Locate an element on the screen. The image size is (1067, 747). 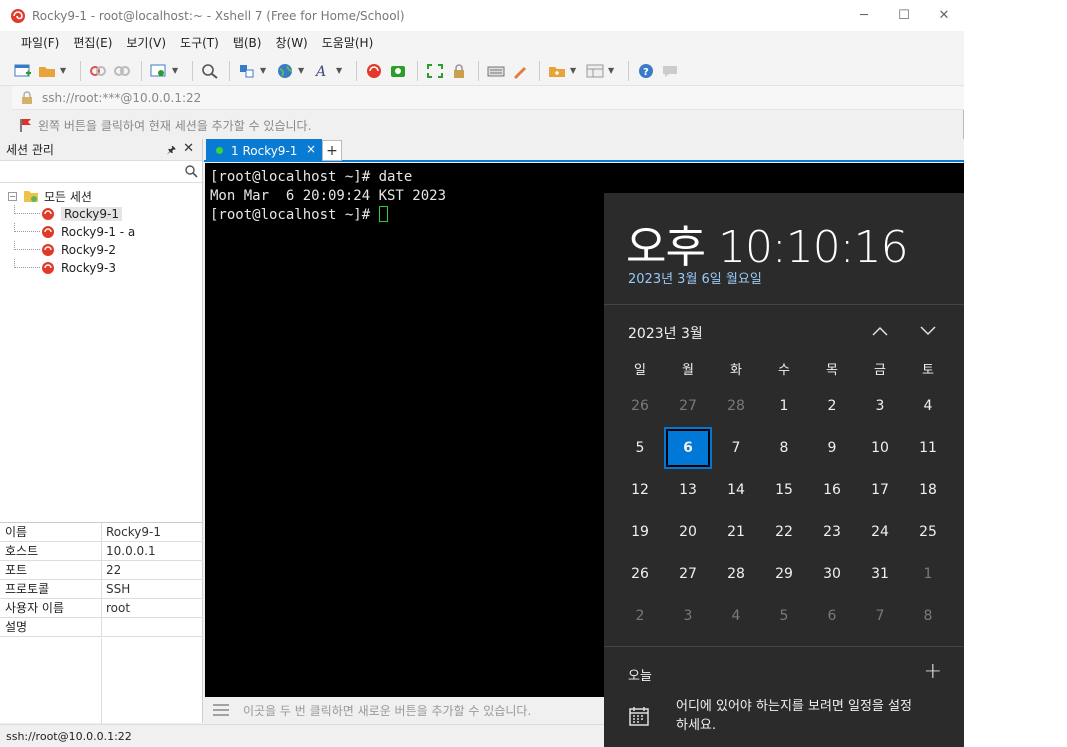
tree-session-rocky9-1-a: Rocky9-1 - a is located at coordinates (101, 232).